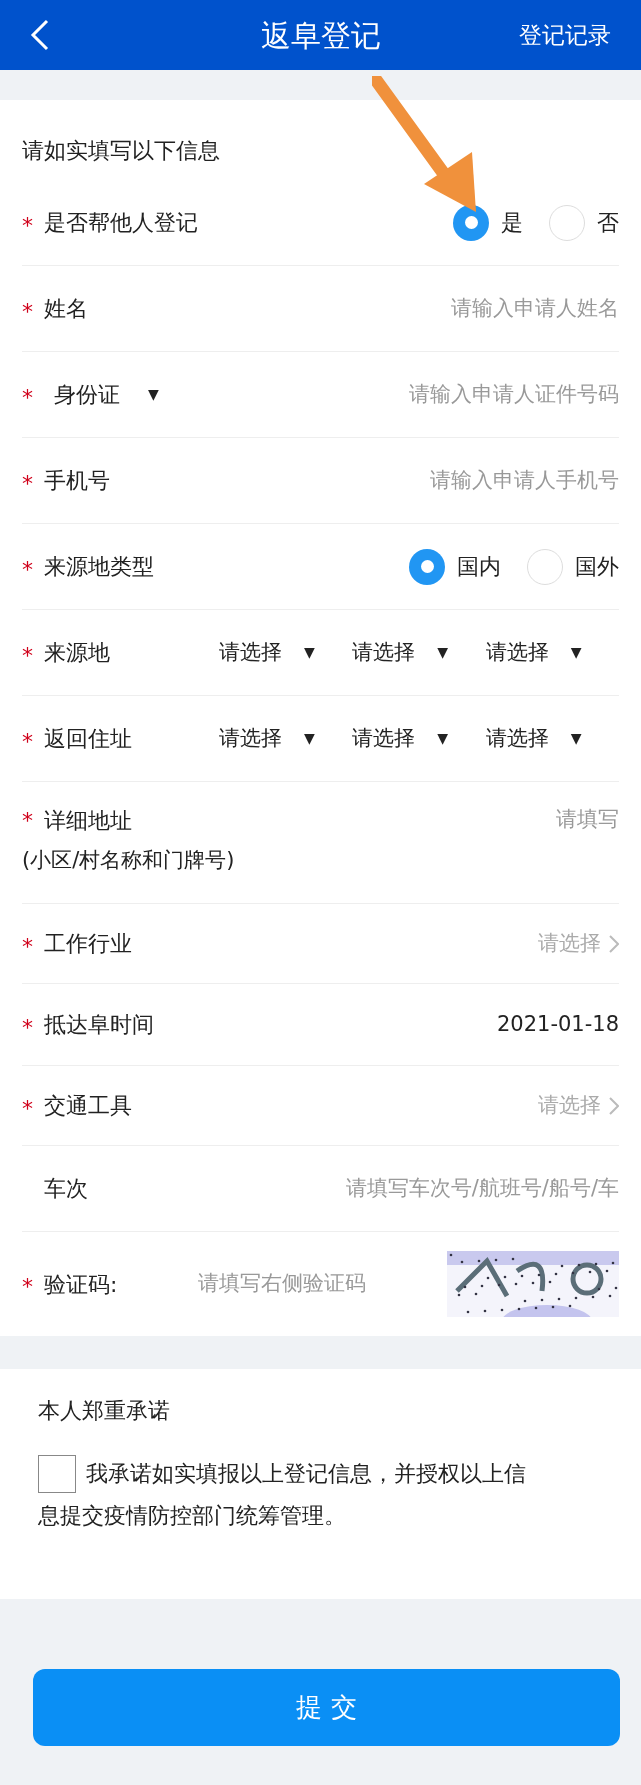 Image resolution: width=641 pixels, height=1785 pixels. I want to click on pledge-text: 我承诺如实填报以上登记信息，并授权以上信, so click(306, 1474).